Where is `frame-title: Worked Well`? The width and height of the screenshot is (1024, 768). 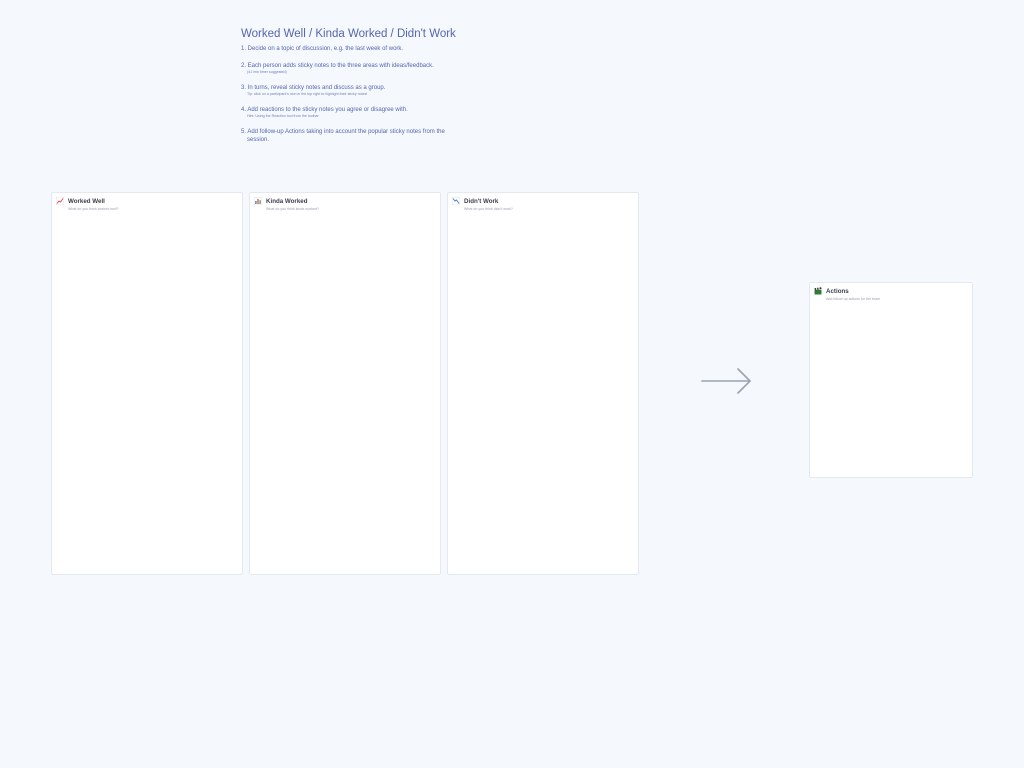 frame-title: Worked Well is located at coordinates (86, 201).